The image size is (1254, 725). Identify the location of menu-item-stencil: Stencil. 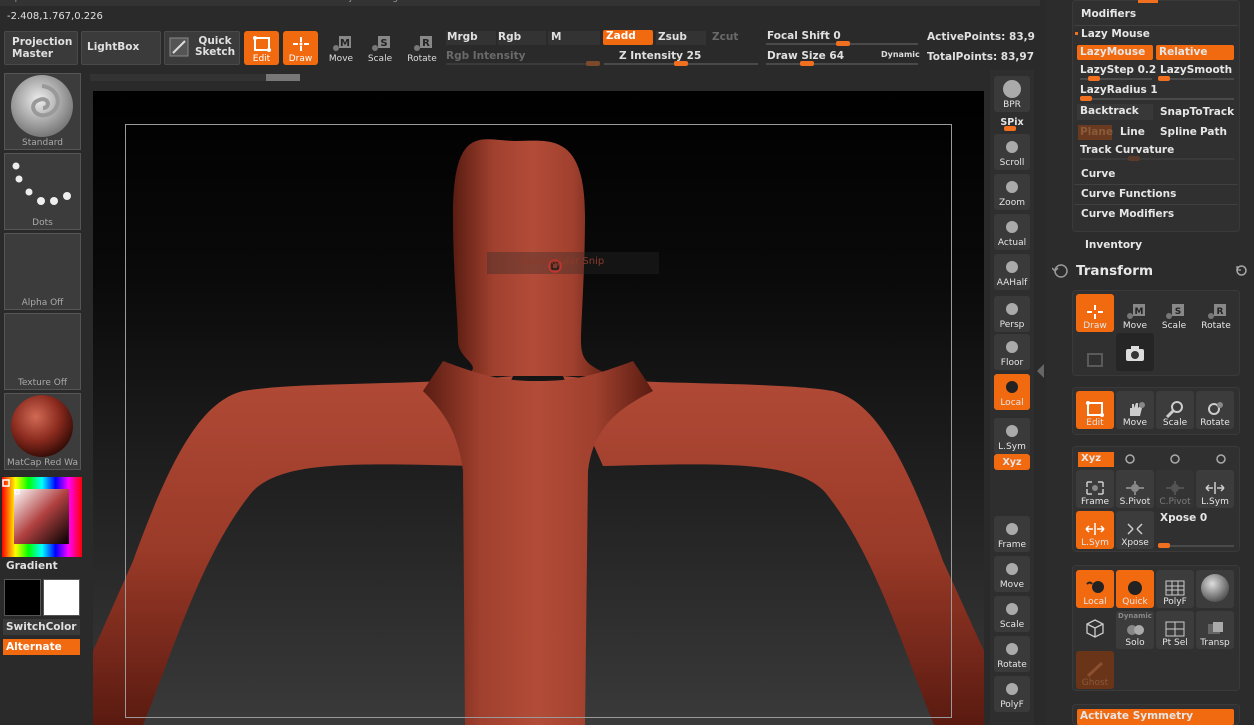
(832, 1).